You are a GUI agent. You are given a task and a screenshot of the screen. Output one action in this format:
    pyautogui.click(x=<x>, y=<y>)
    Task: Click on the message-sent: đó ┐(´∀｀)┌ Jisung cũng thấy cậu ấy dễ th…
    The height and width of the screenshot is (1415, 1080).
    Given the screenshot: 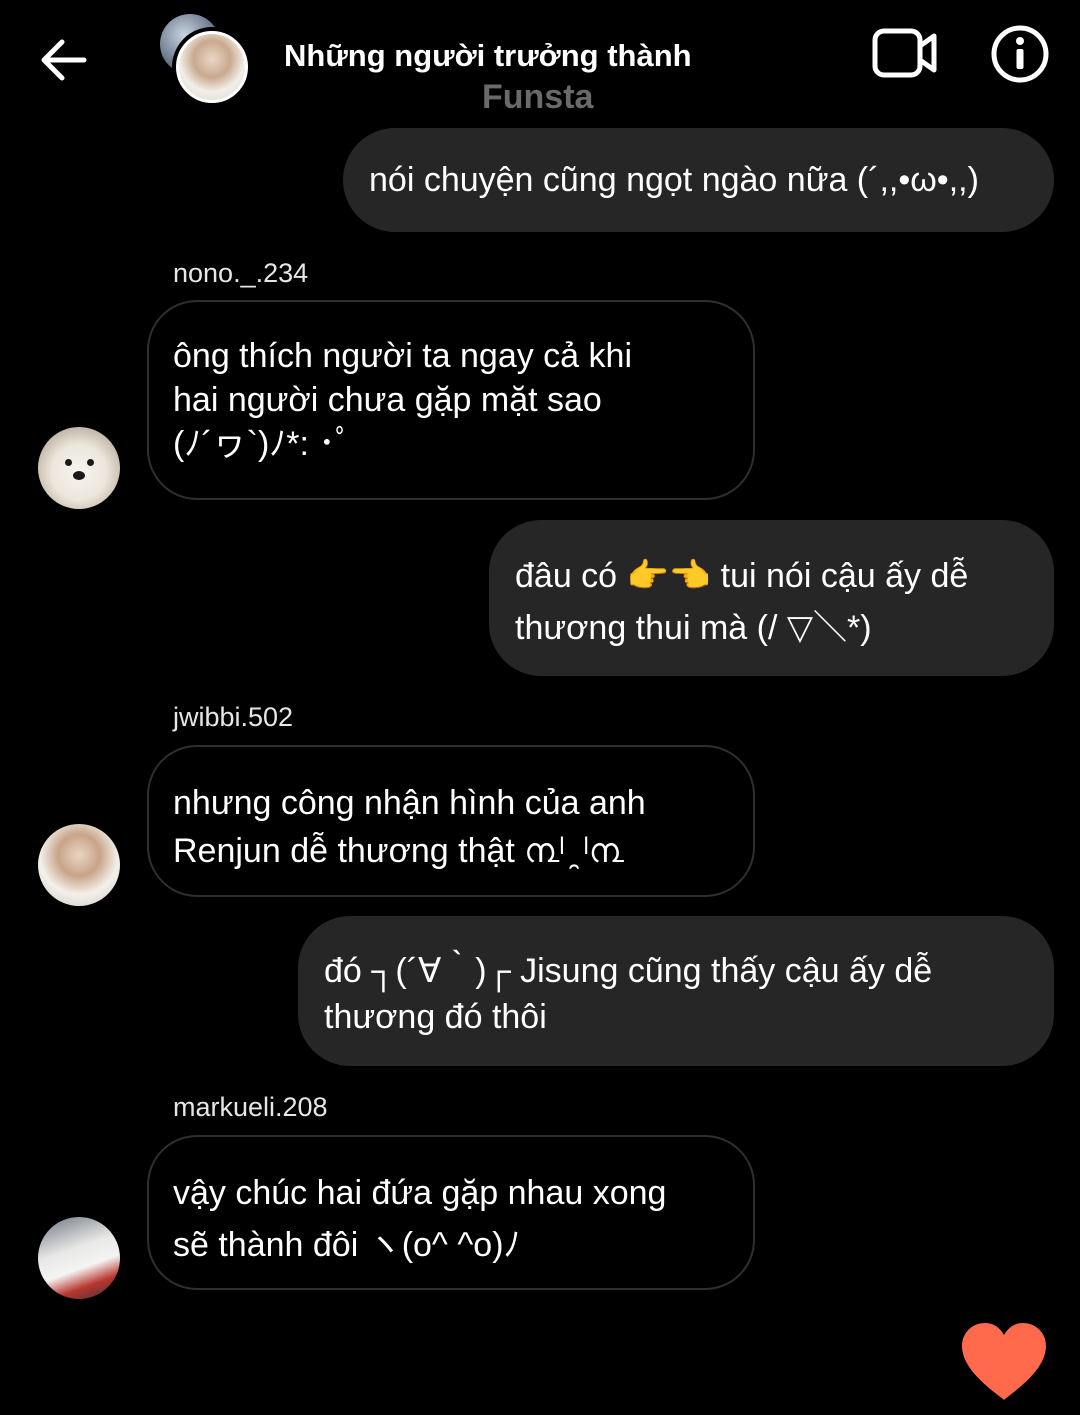 What is the action you would take?
    pyautogui.click(x=676, y=991)
    